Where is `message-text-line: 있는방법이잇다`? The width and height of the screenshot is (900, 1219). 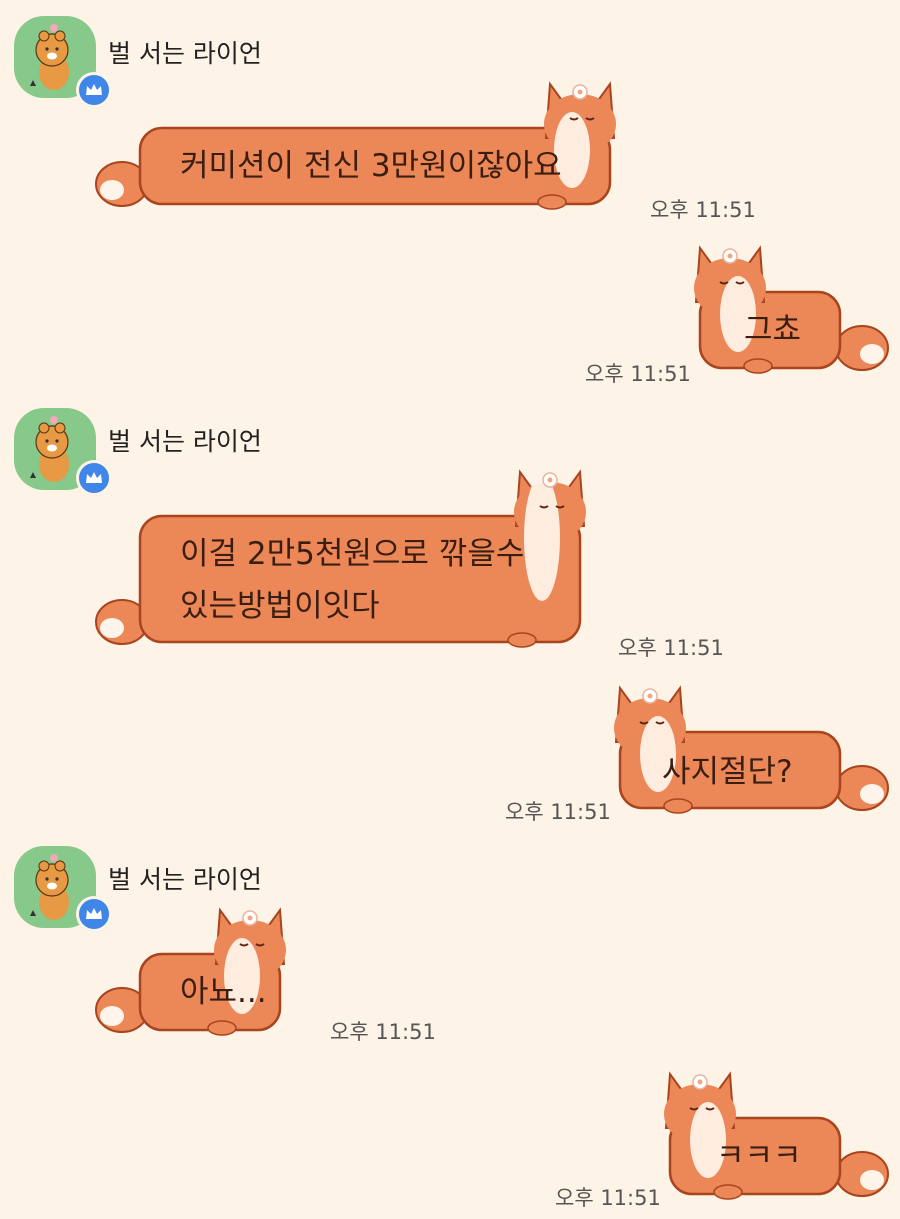
message-text-line: 있는방법이잇다 is located at coordinates (280, 606).